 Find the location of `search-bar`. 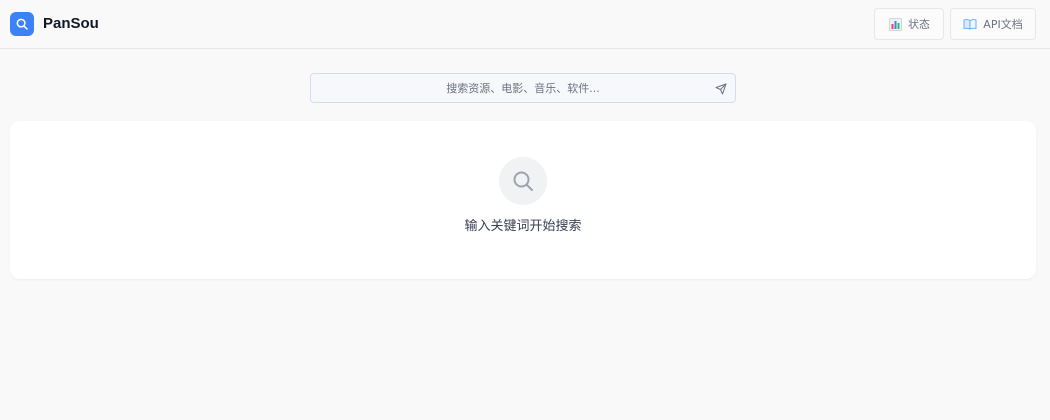

search-bar is located at coordinates (523, 88).